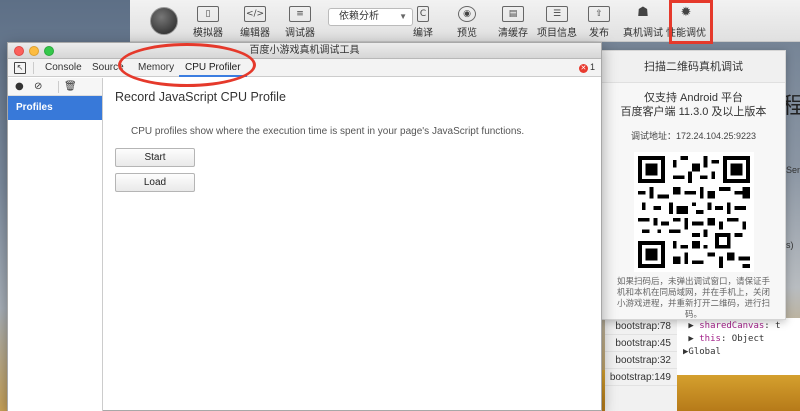 Image resolution: width=800 pixels, height=411 pixels. What do you see at coordinates (19, 51) in the screenshot?
I see `close-window-button` at bounding box center [19, 51].